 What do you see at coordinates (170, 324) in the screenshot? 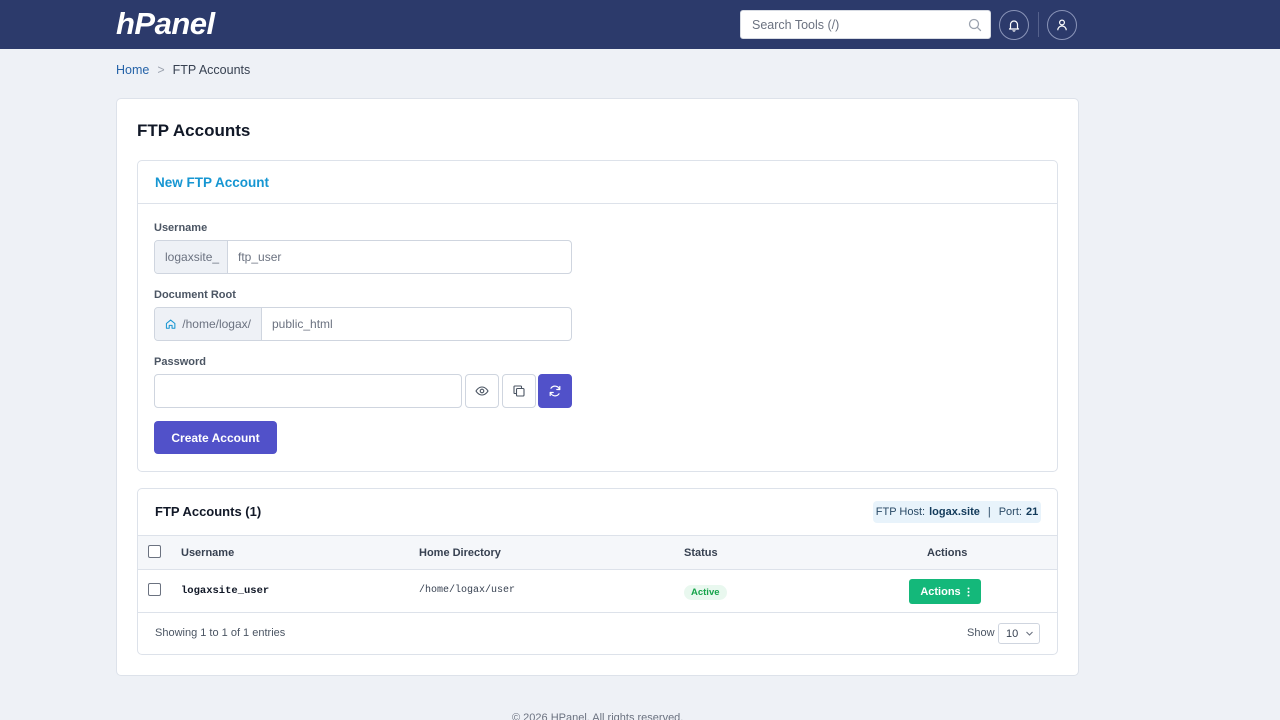
I see `home-icon` at bounding box center [170, 324].